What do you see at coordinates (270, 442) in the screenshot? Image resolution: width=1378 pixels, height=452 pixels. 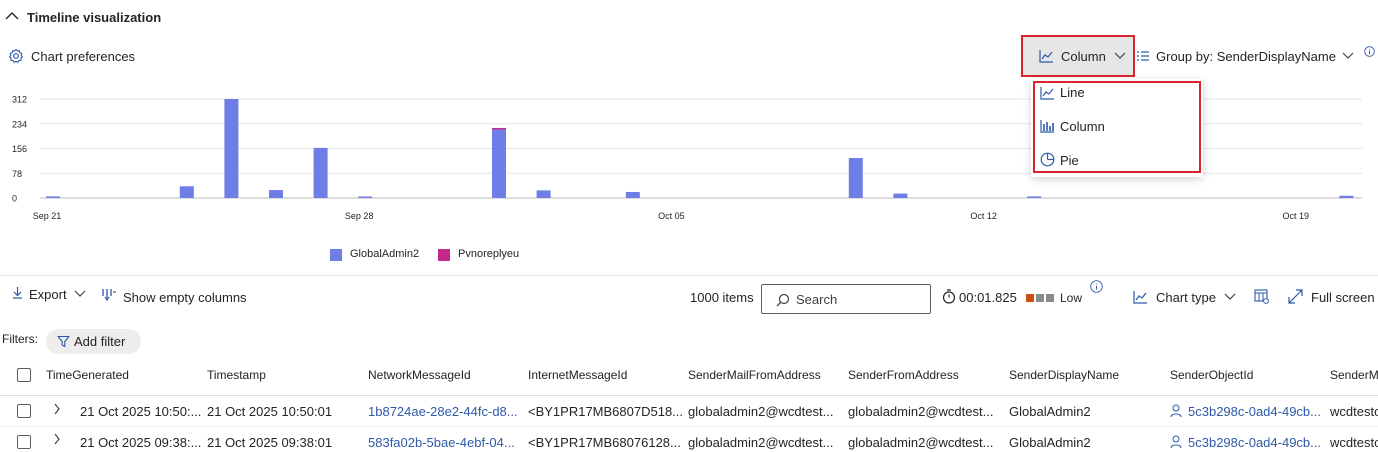 I see `cell-timestamp: 21 Oct 2025 09:38:01` at bounding box center [270, 442].